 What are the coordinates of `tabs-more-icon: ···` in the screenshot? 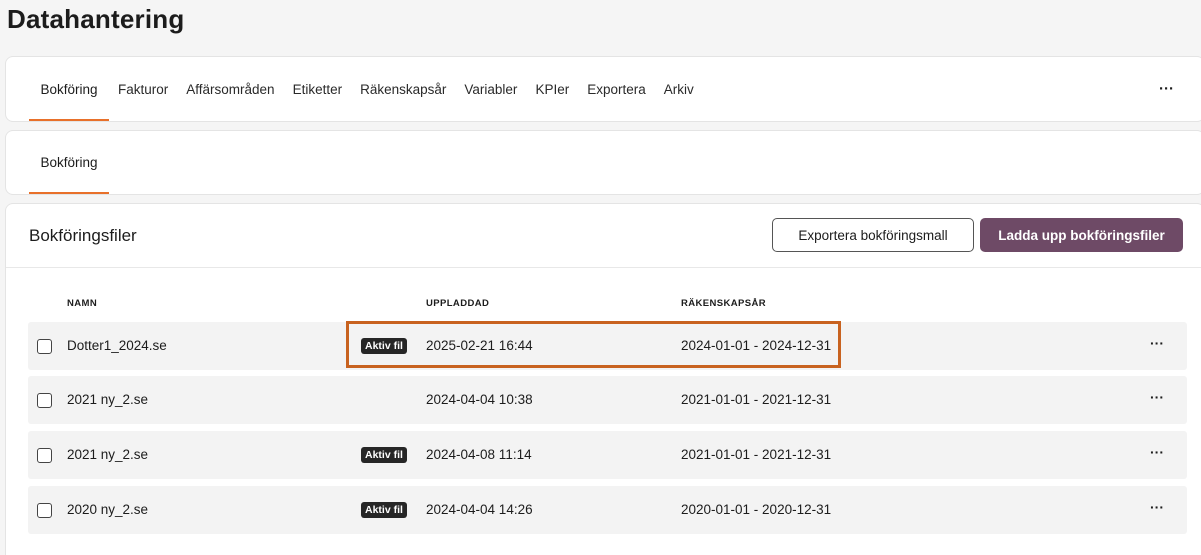 It's located at (1166, 89).